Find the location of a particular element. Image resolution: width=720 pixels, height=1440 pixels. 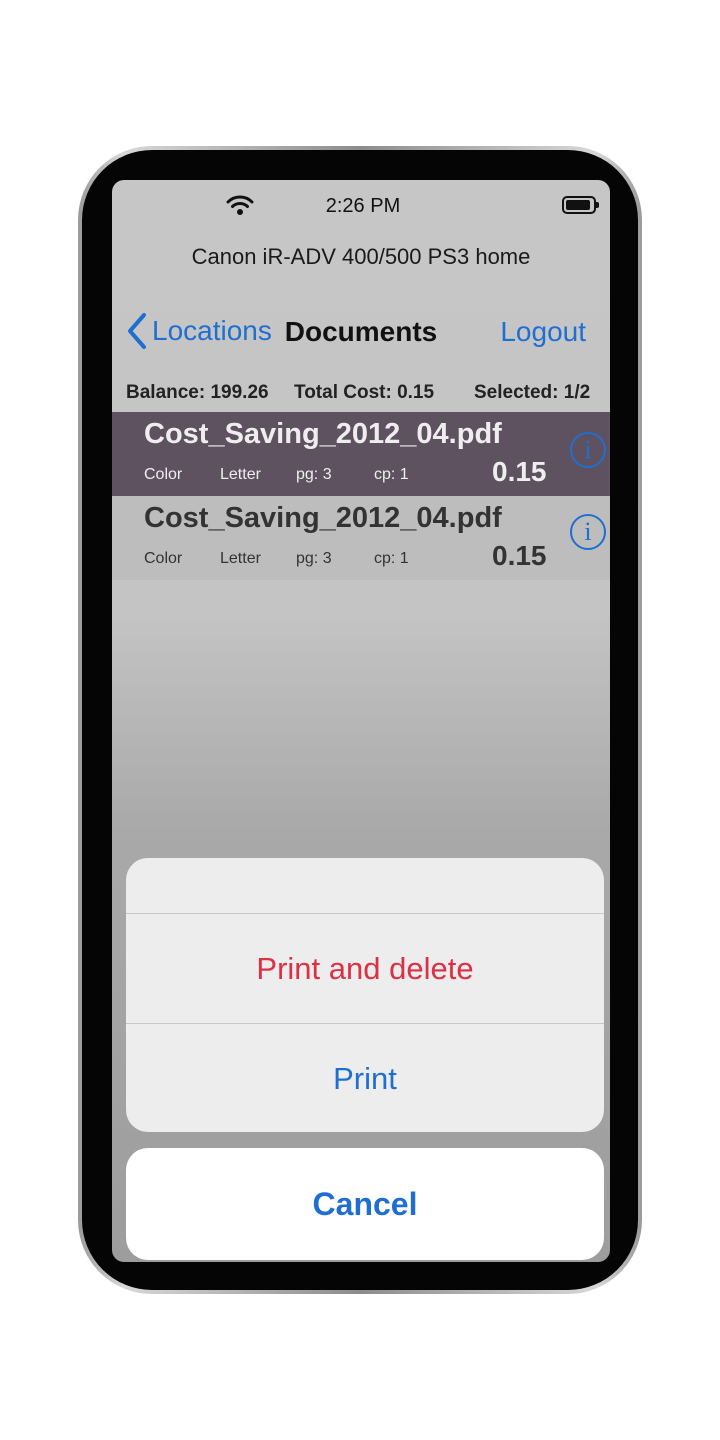

cancel-button: Cancel is located at coordinates (365, 1204).